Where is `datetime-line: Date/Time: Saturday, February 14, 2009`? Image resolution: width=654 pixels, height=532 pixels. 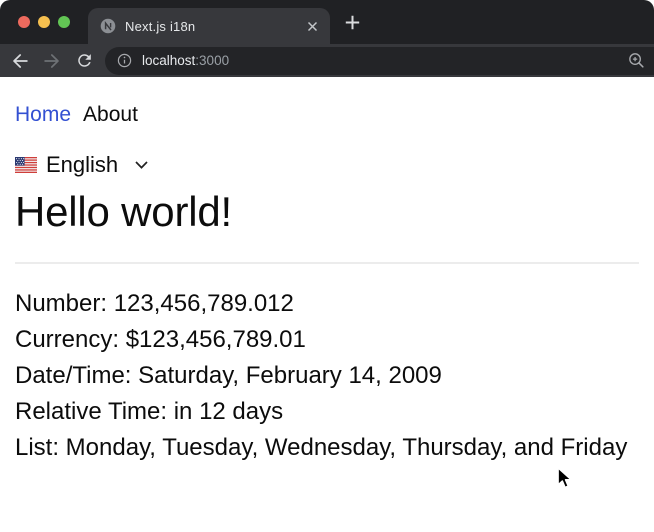
datetime-line: Date/Time: Saturday, February 14, 2009 is located at coordinates (228, 375).